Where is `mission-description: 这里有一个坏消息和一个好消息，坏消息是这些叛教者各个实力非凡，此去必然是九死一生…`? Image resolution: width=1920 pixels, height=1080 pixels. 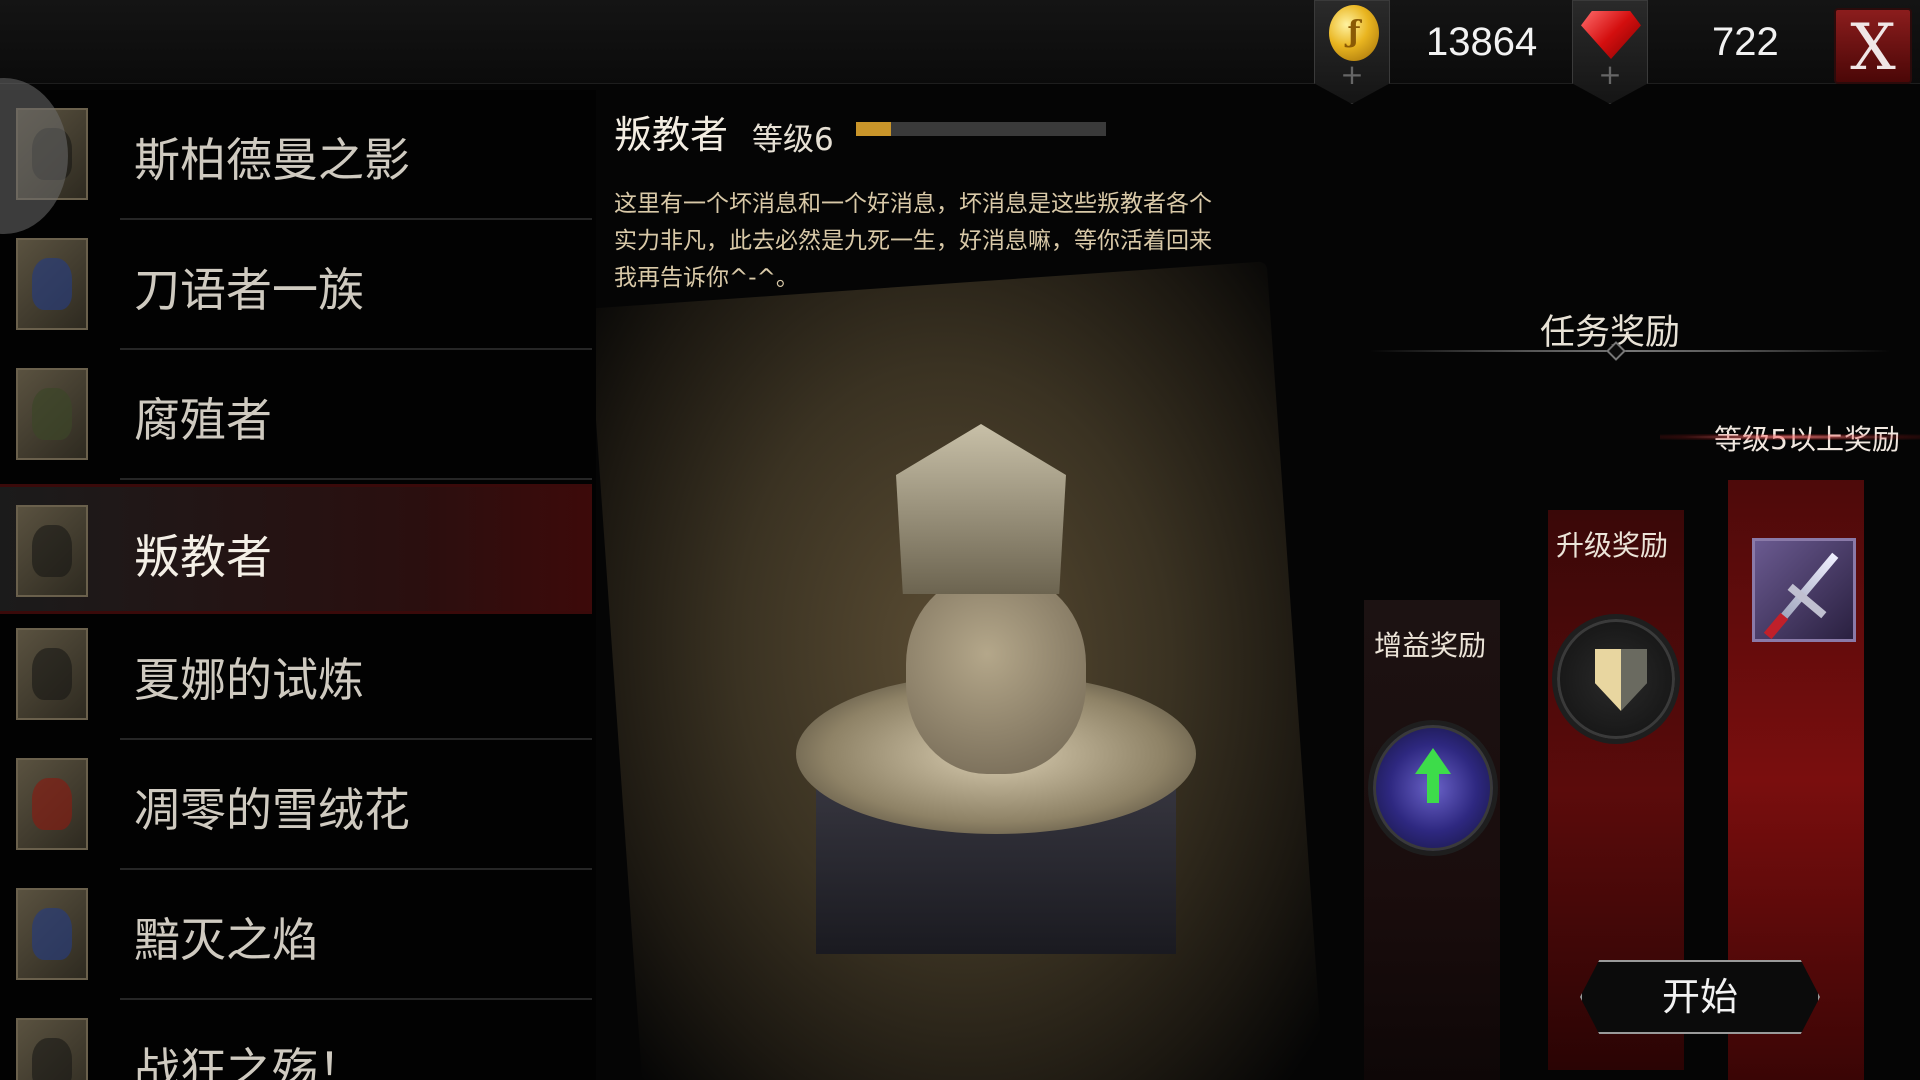
mission-description: 这里有一个坏消息和一个好消息，坏消息是这些叛教者各个实力非凡，此去必然是九死一生… is located at coordinates (913, 241).